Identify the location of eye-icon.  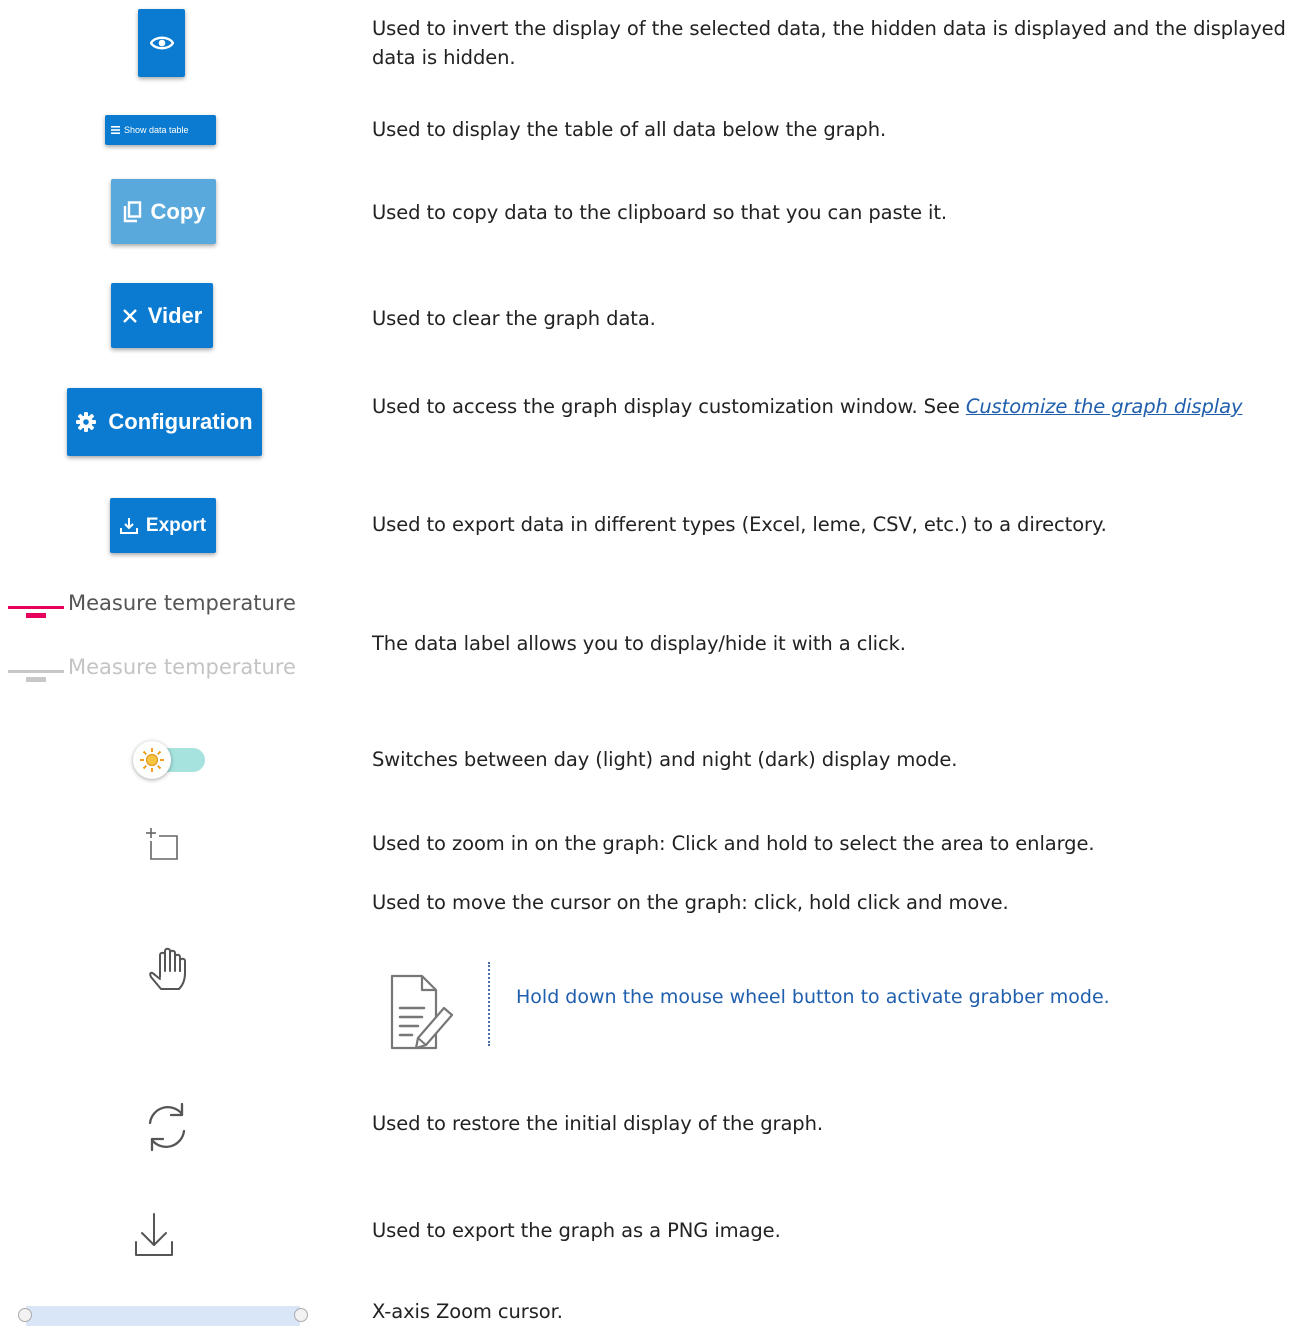
(161, 43).